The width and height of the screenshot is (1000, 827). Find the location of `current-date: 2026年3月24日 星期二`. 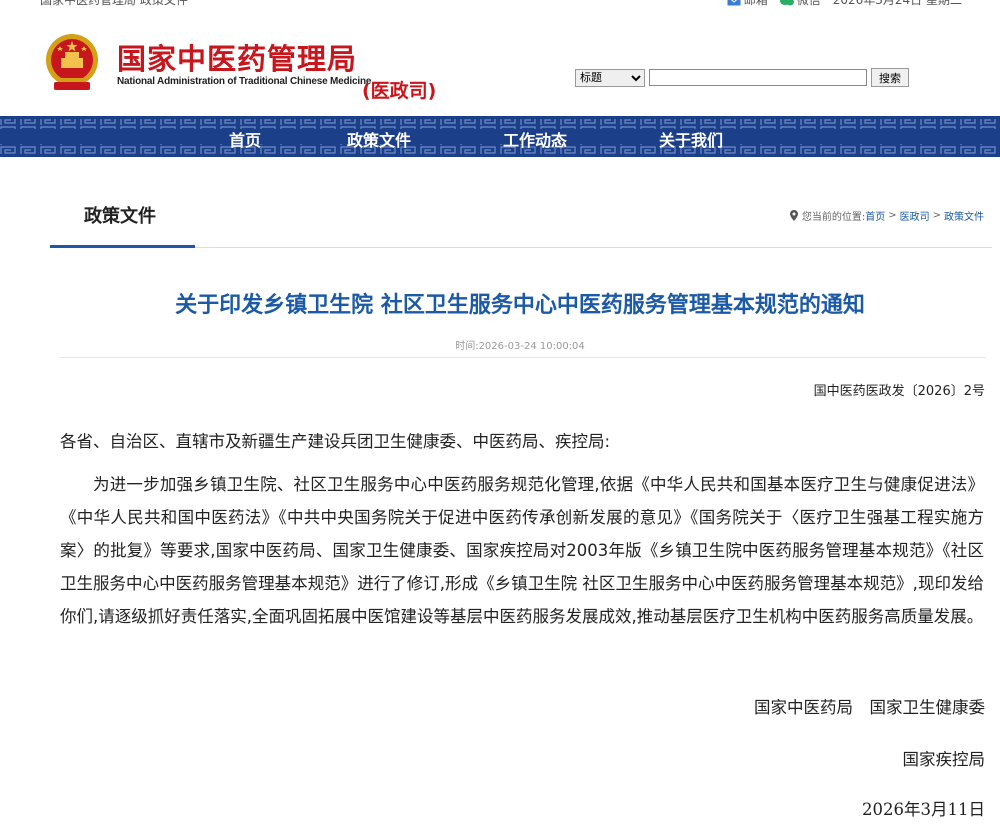

current-date: 2026年3月24日 星期二 is located at coordinates (897, 3).